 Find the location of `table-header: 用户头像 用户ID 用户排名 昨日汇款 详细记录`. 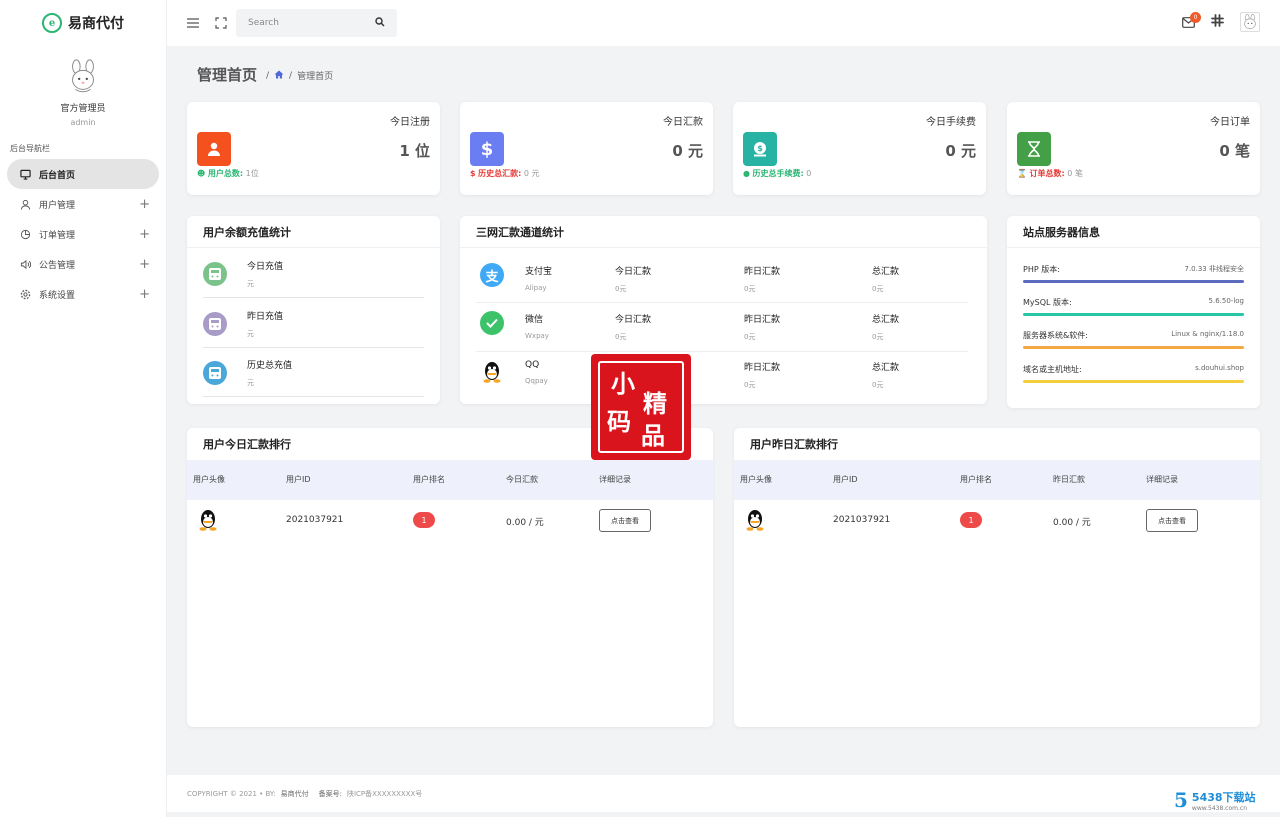

table-header: 用户头像 用户ID 用户排名 昨日汇款 详细记录 is located at coordinates (997, 480).